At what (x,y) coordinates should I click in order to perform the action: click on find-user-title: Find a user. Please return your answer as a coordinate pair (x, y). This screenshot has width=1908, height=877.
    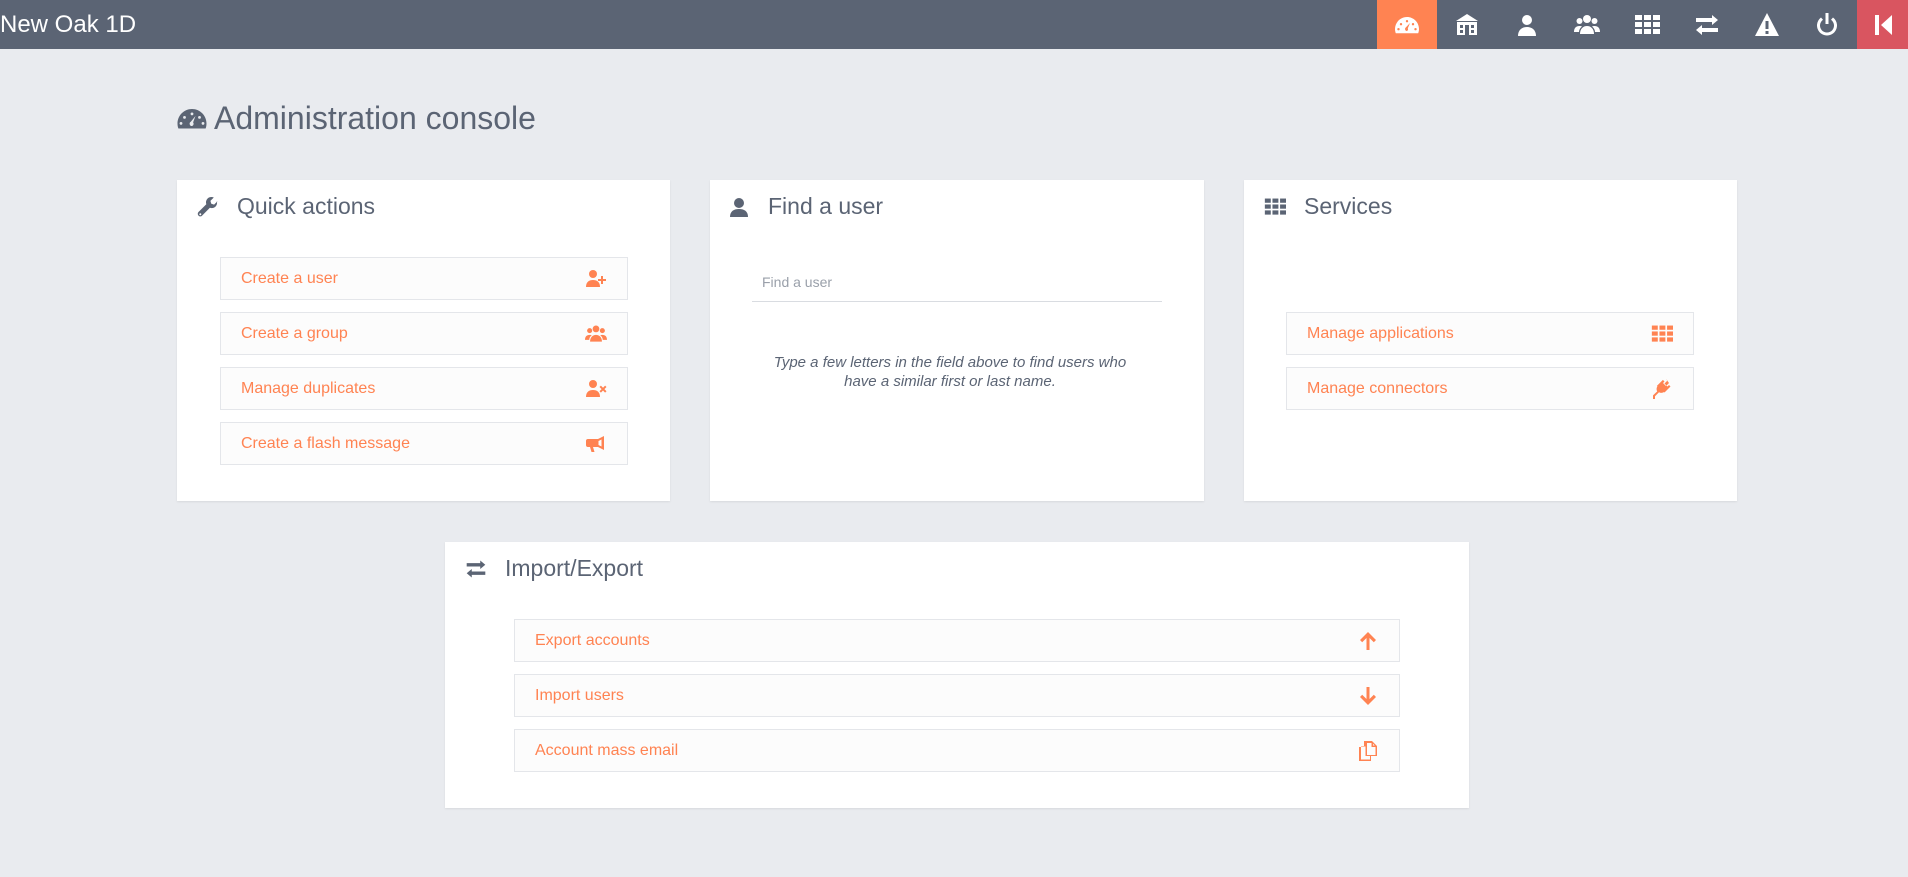
    Looking at the image, I should click on (826, 206).